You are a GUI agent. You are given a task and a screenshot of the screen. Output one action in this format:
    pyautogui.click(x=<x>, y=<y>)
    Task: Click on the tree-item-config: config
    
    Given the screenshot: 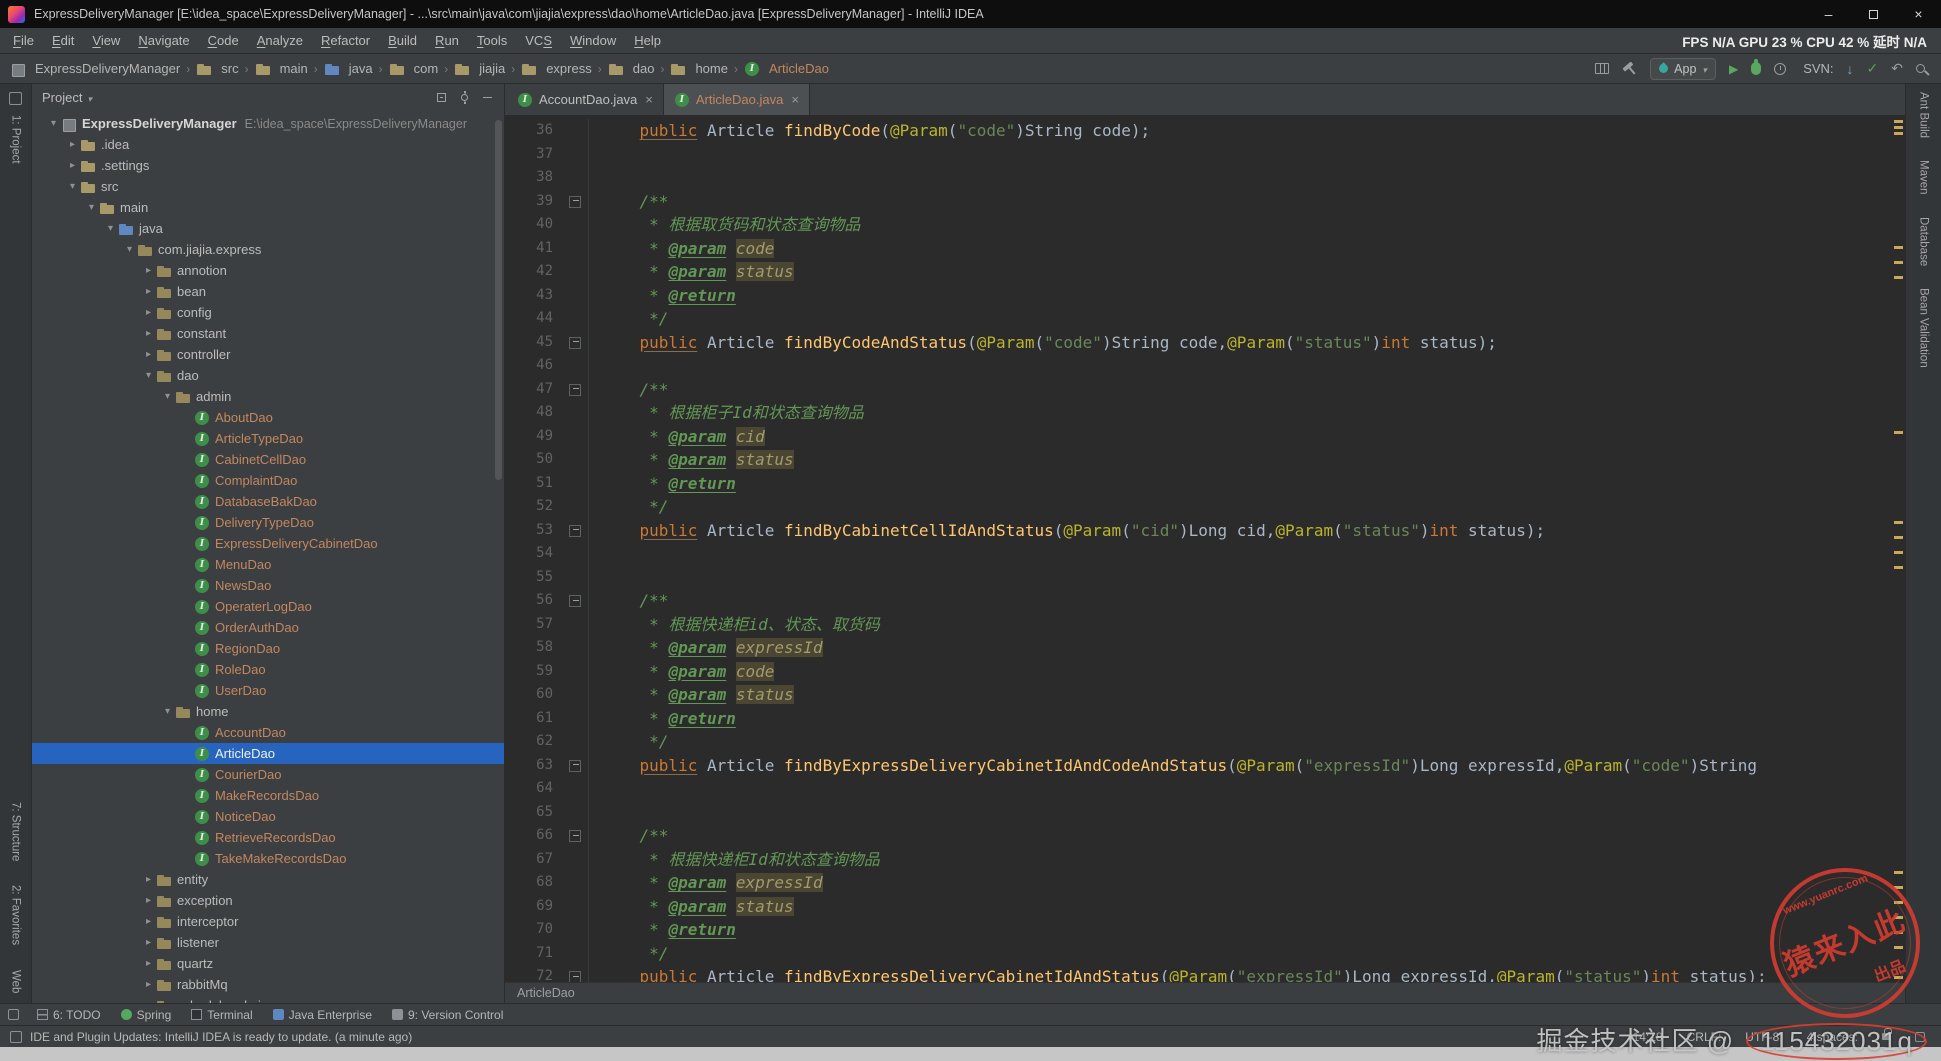 What is the action you would take?
    pyautogui.click(x=268, y=312)
    